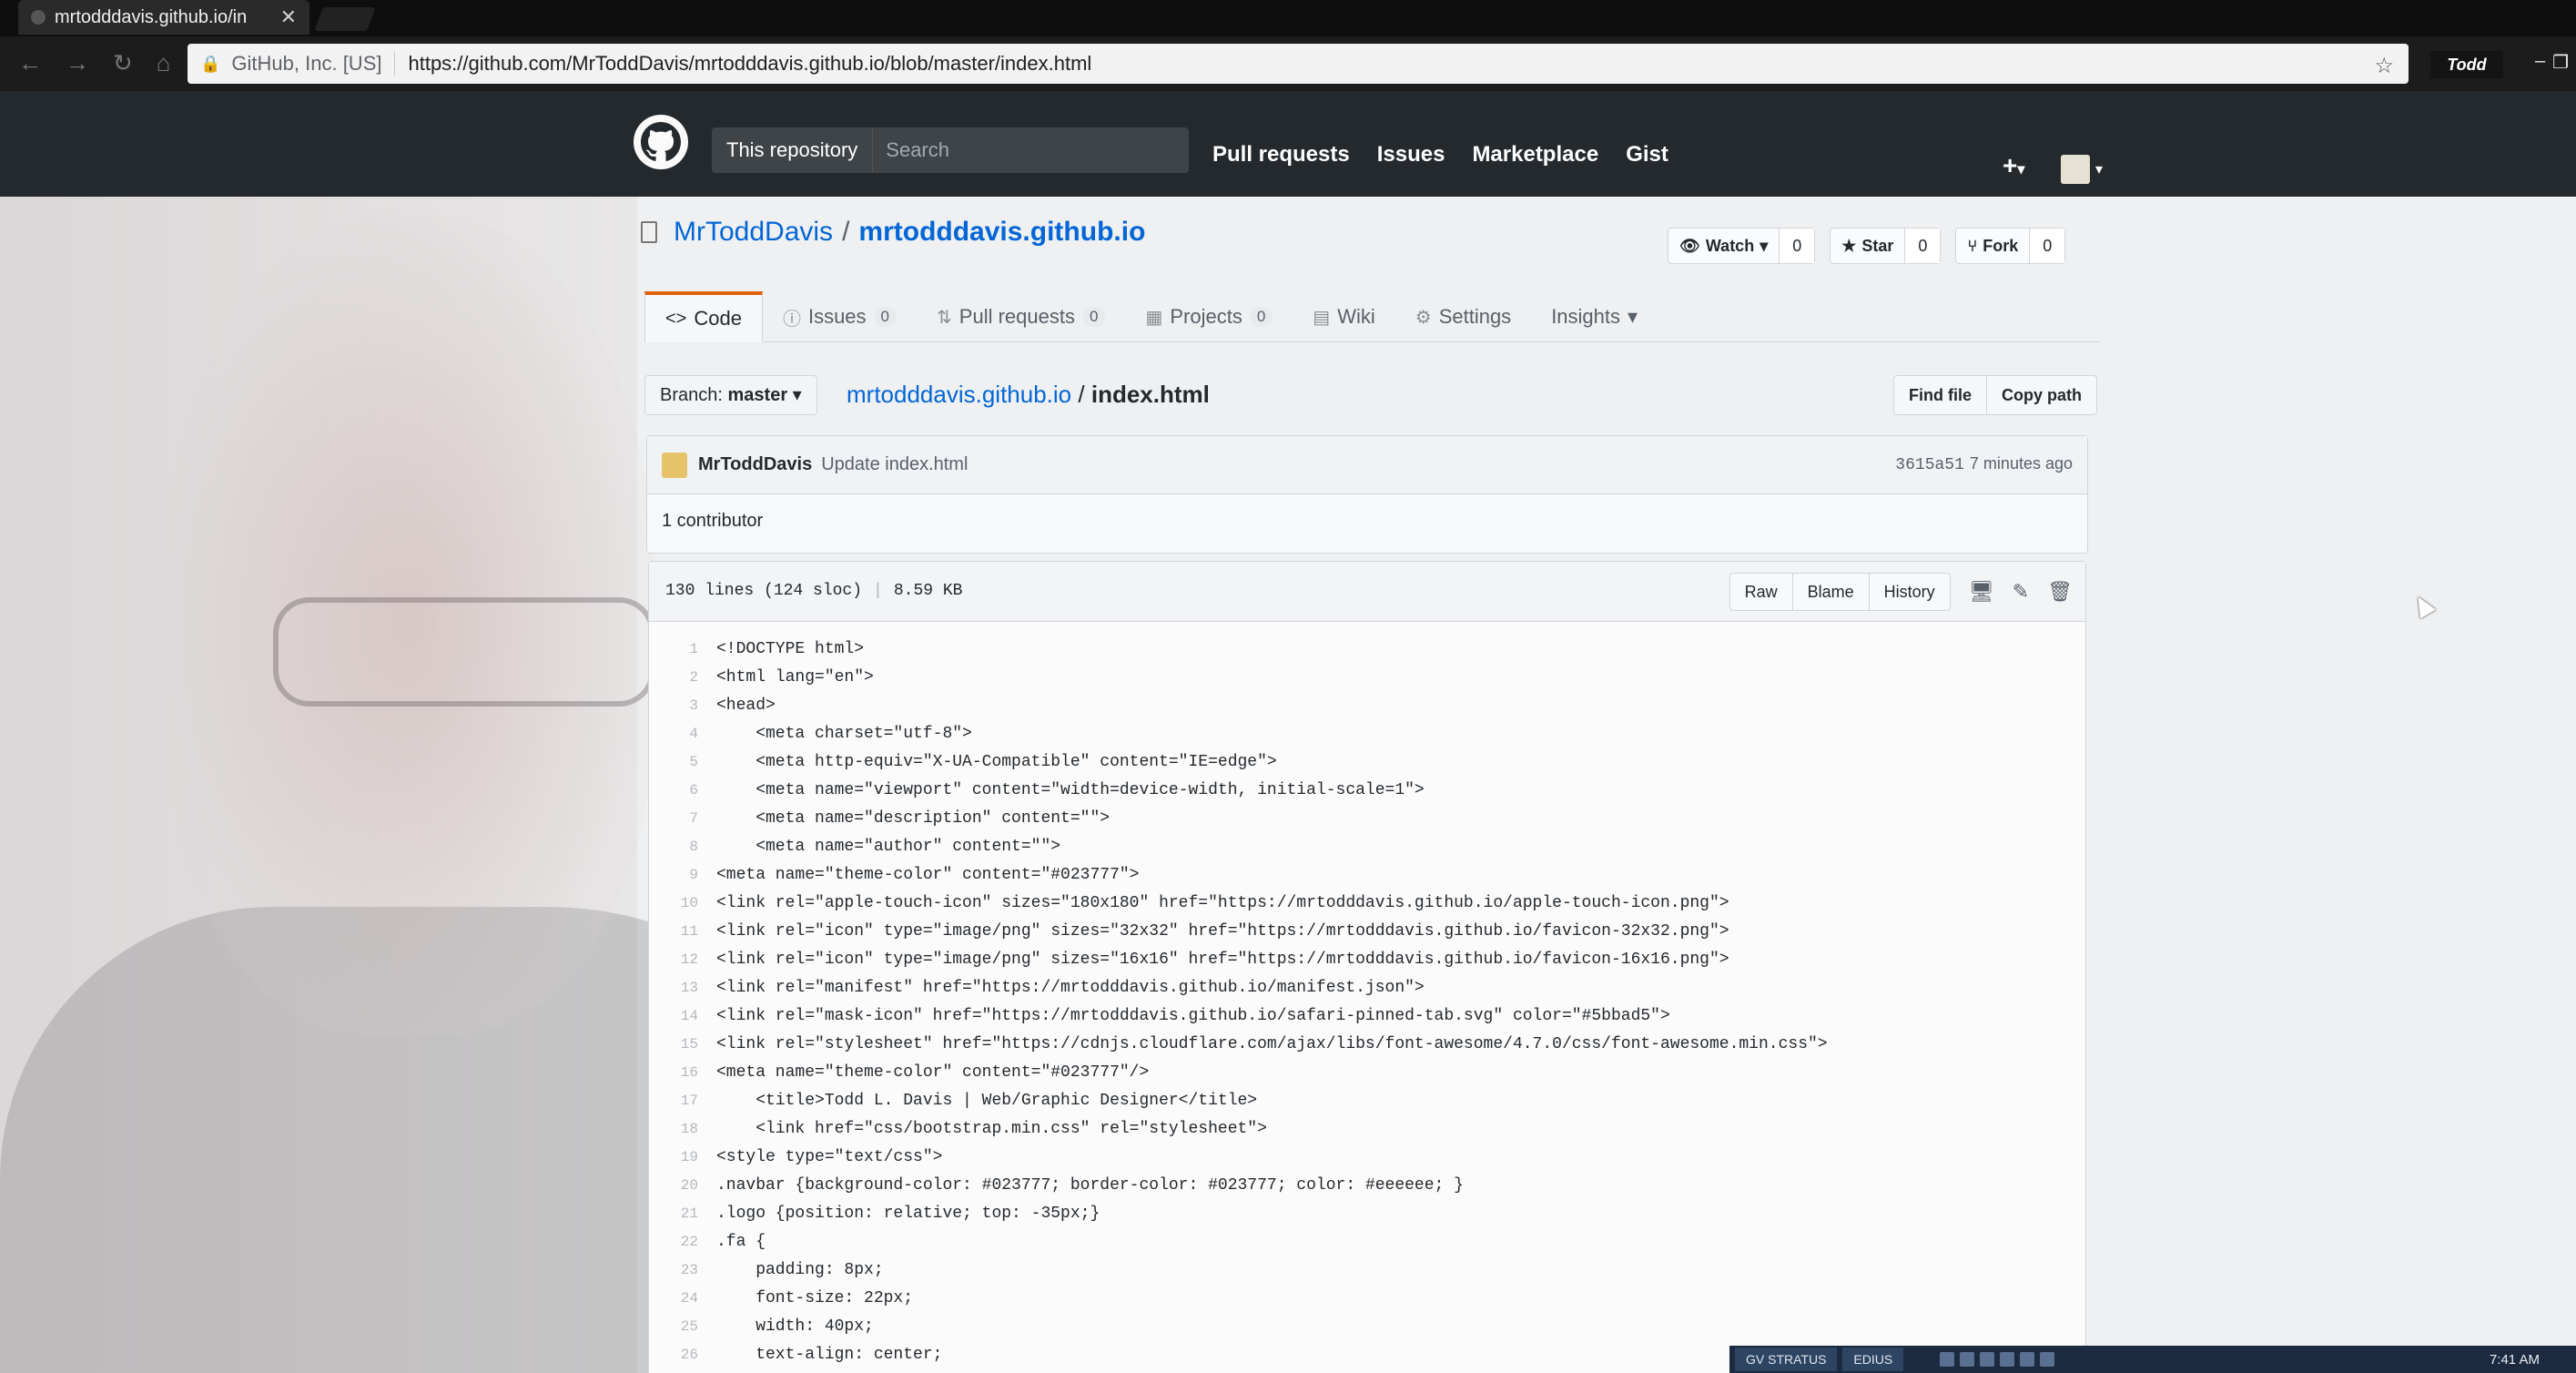 The height and width of the screenshot is (1373, 2576). Describe the element at coordinates (682, 875) in the screenshot. I see `line-number: 9` at that location.